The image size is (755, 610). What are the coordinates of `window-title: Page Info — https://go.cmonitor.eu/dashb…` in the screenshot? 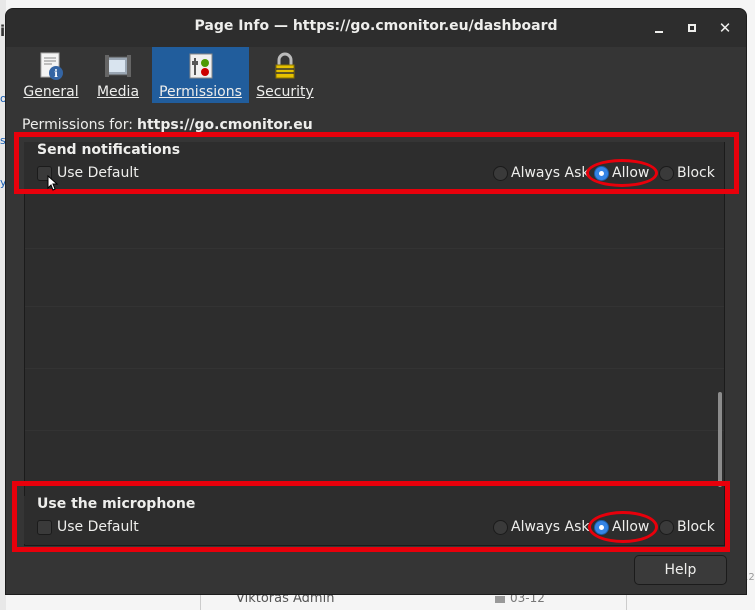 It's located at (376, 26).